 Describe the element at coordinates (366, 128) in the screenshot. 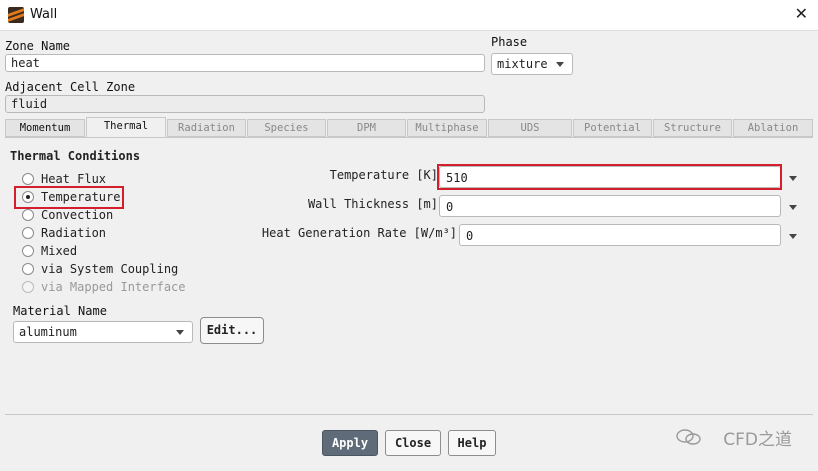

I see `tab-dpm: DPM` at that location.